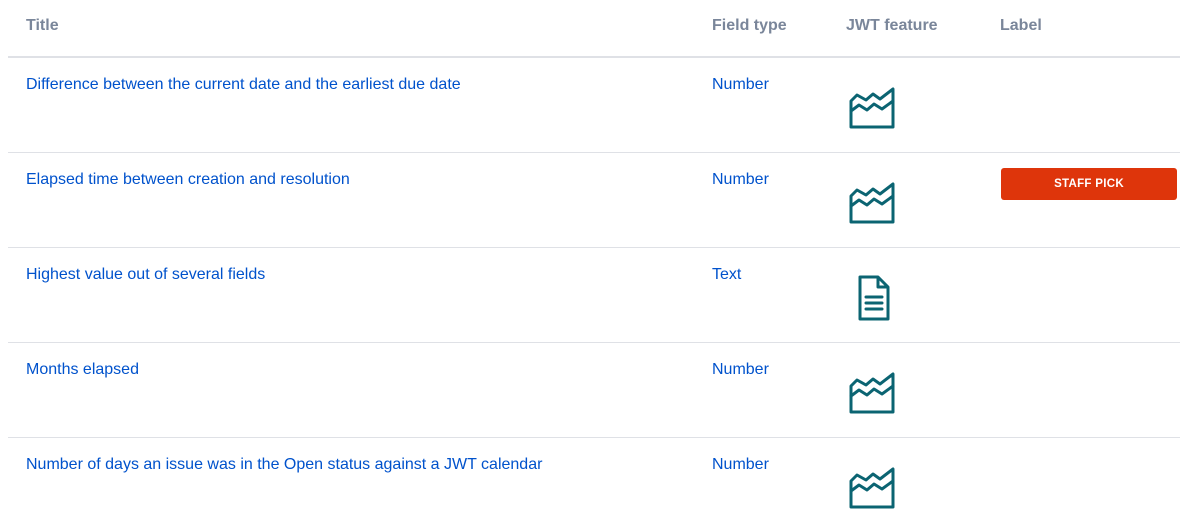 This screenshot has height=532, width=1180. Describe the element at coordinates (42, 26) in the screenshot. I see `header-title: Title` at that location.